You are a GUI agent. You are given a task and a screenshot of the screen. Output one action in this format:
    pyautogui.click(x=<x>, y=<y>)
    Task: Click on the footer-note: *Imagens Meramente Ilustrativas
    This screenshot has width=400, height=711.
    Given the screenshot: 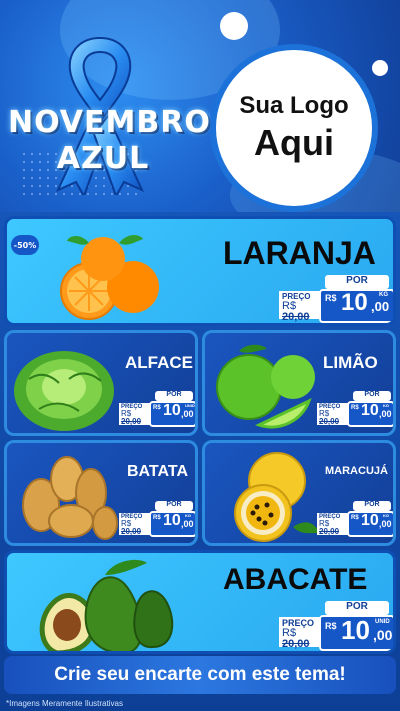 What is the action you would take?
    pyautogui.click(x=64, y=703)
    